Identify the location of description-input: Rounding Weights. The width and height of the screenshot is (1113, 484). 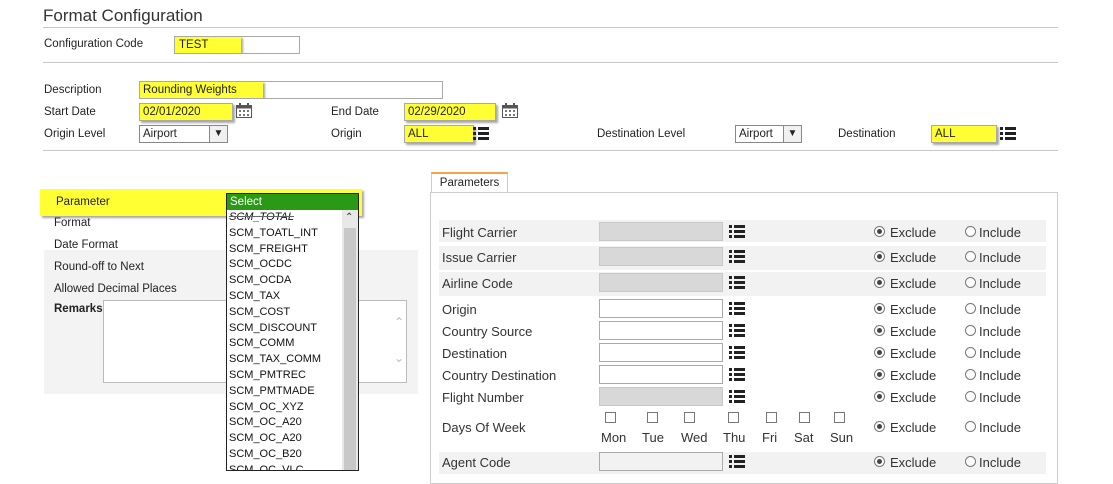
(291, 90).